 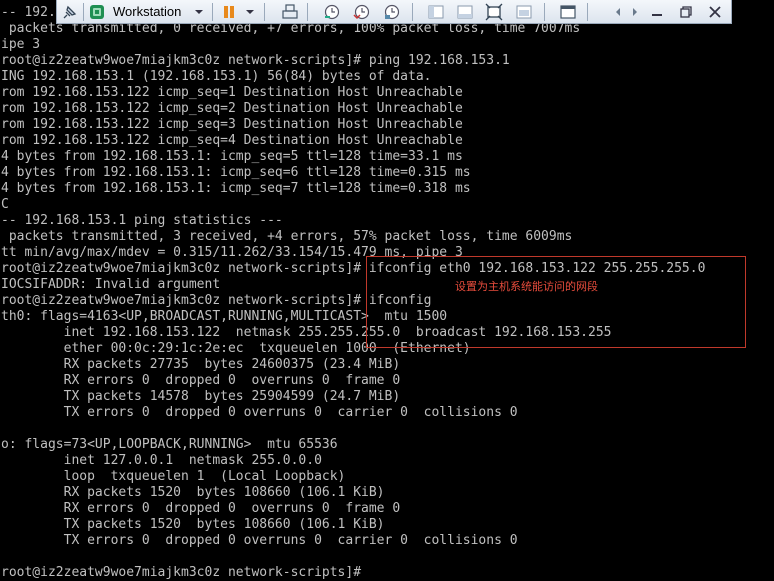 What do you see at coordinates (568, 12) in the screenshot?
I see `library-view-icon` at bounding box center [568, 12].